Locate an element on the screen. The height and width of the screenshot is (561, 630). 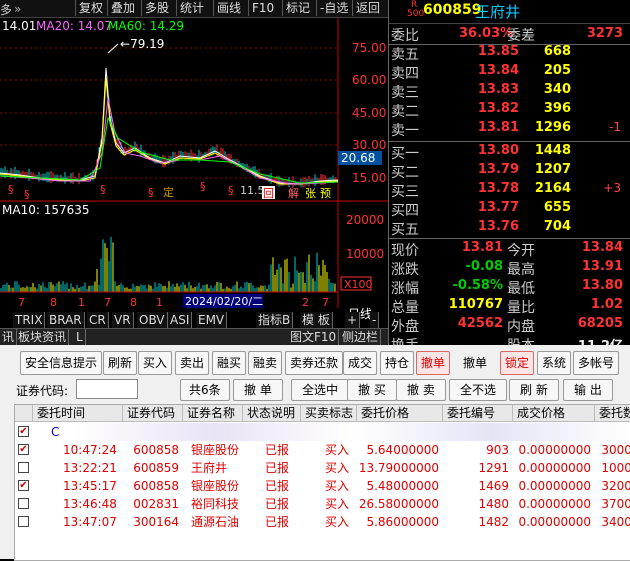
multi-account-button: 多帐号 is located at coordinates (596, 363).